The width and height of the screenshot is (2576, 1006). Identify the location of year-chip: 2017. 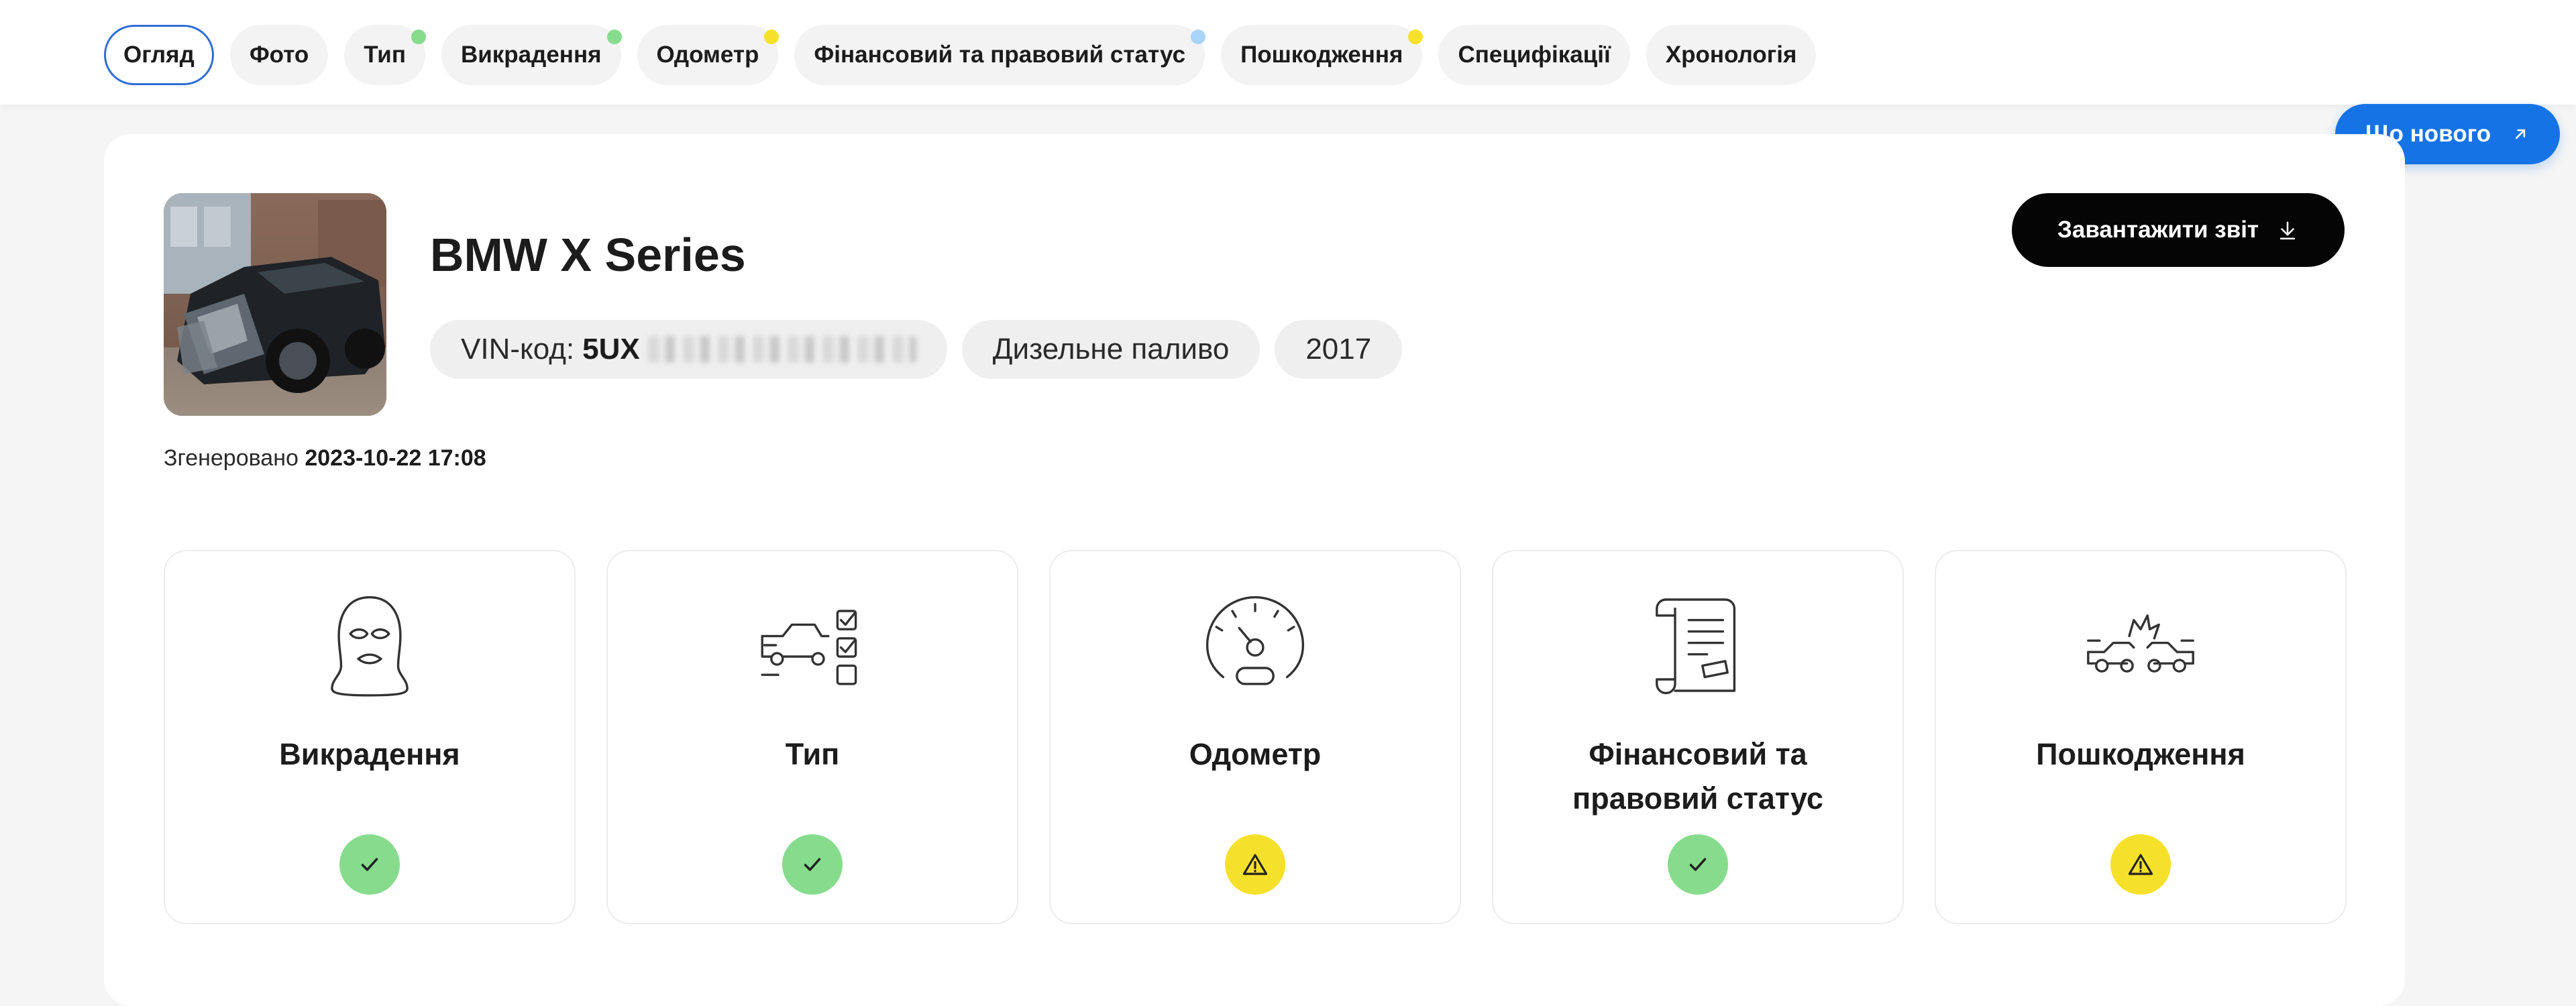
(1339, 349).